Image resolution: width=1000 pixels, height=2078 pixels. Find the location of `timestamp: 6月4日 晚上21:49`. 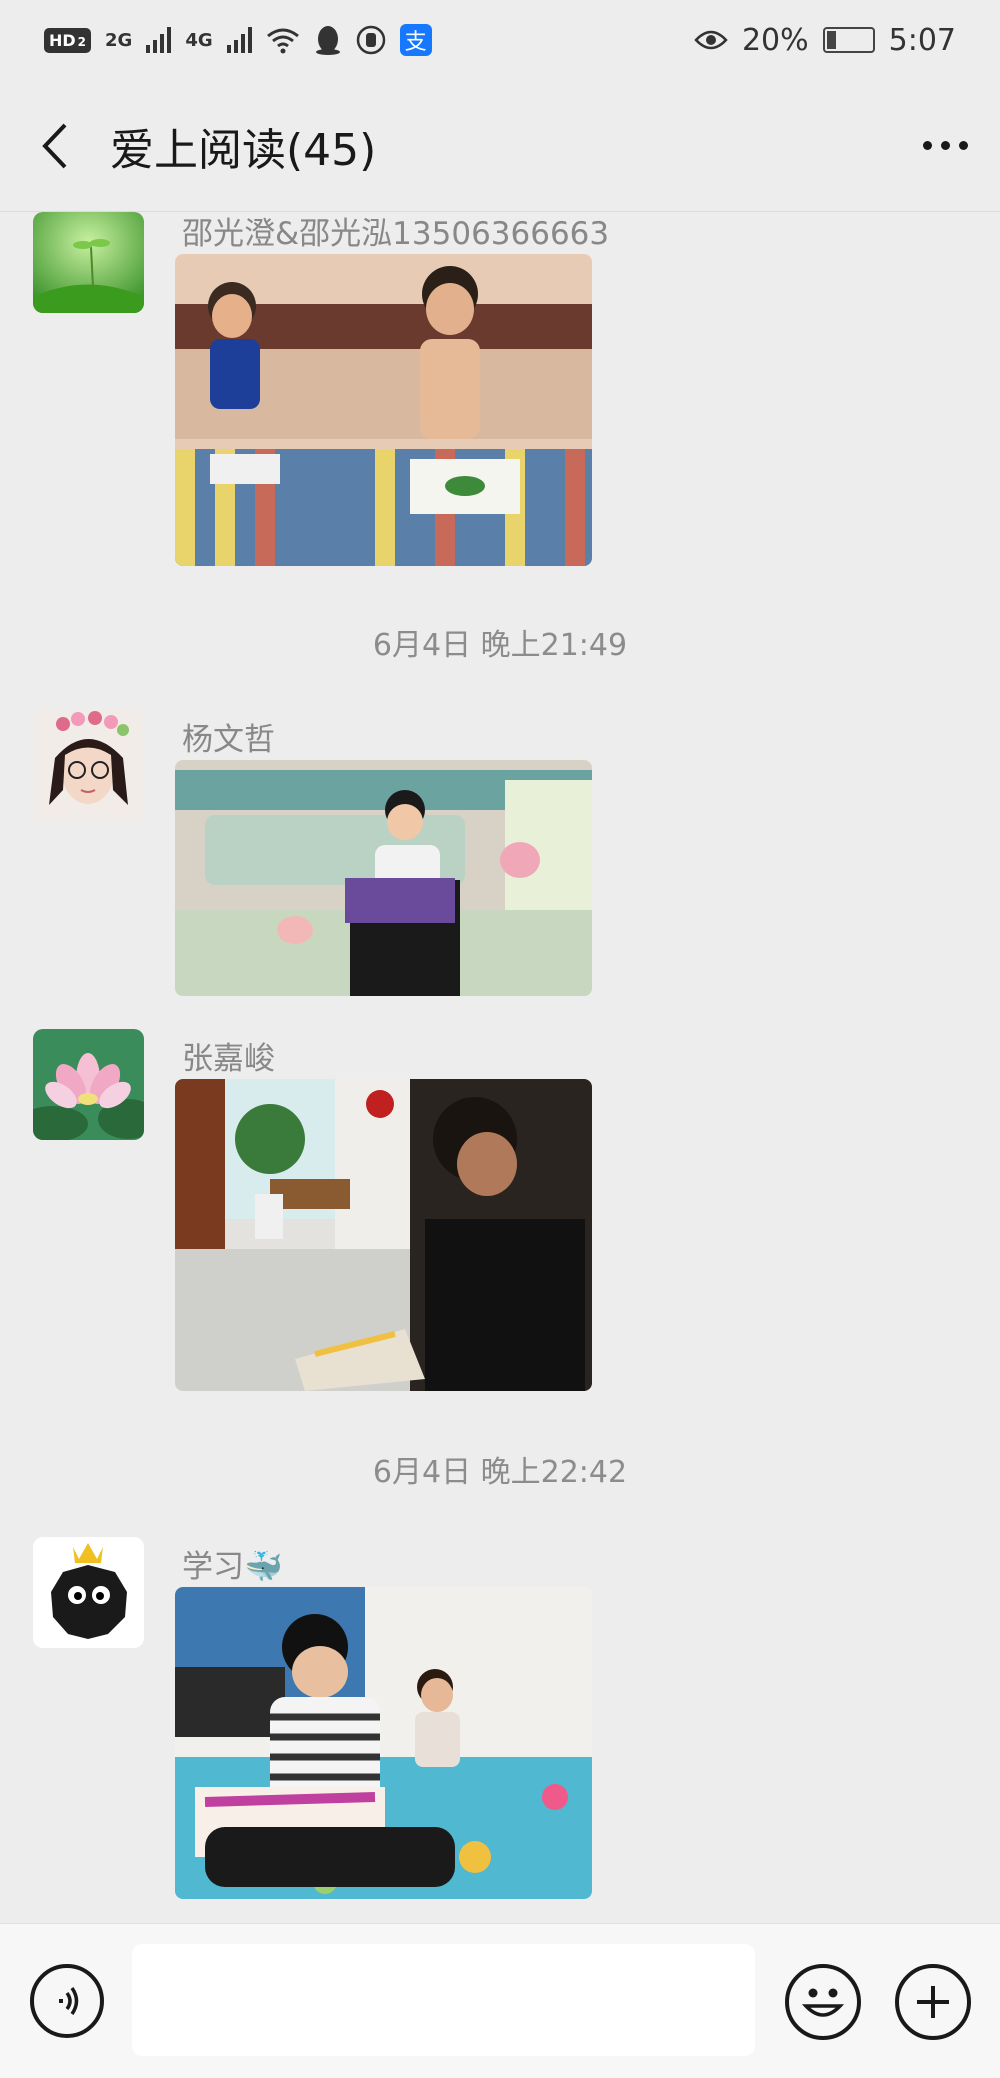

timestamp: 6月4日 晚上21:49 is located at coordinates (500, 645).